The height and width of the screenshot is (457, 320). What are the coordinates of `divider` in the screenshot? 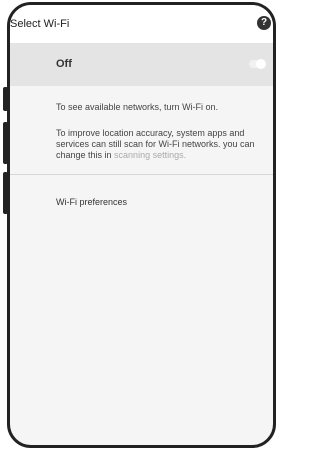 It's located at (141, 174).